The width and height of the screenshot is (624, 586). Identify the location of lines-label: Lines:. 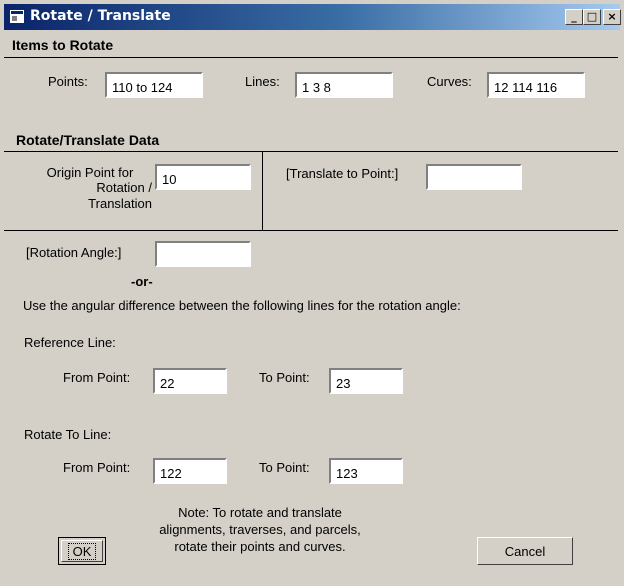
(262, 81).